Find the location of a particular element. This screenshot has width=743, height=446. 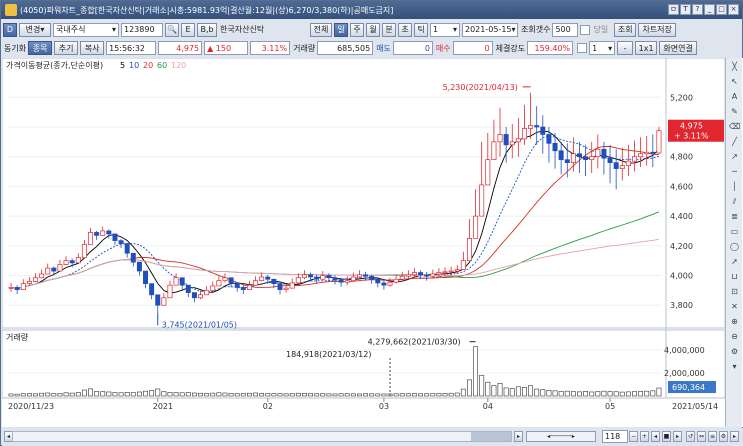

fibonacci-icon: ≣ is located at coordinates (734, 216).